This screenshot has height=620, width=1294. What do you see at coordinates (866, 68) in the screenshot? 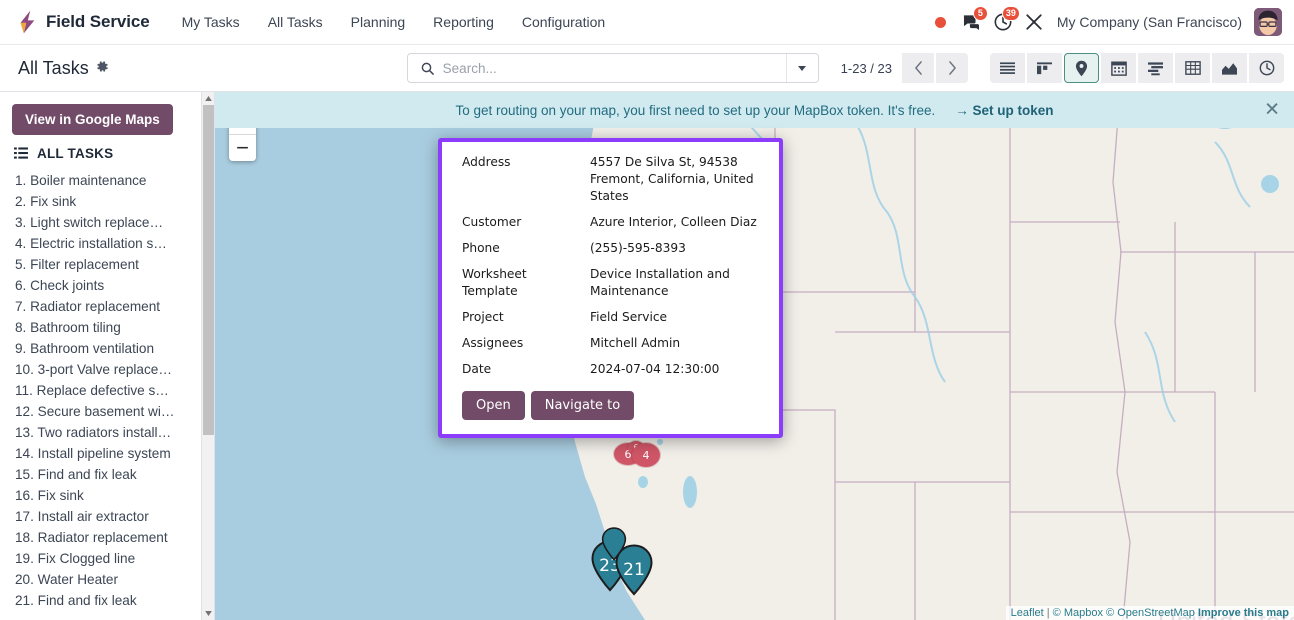
I see `pager-range: 1-23 / 23` at bounding box center [866, 68].